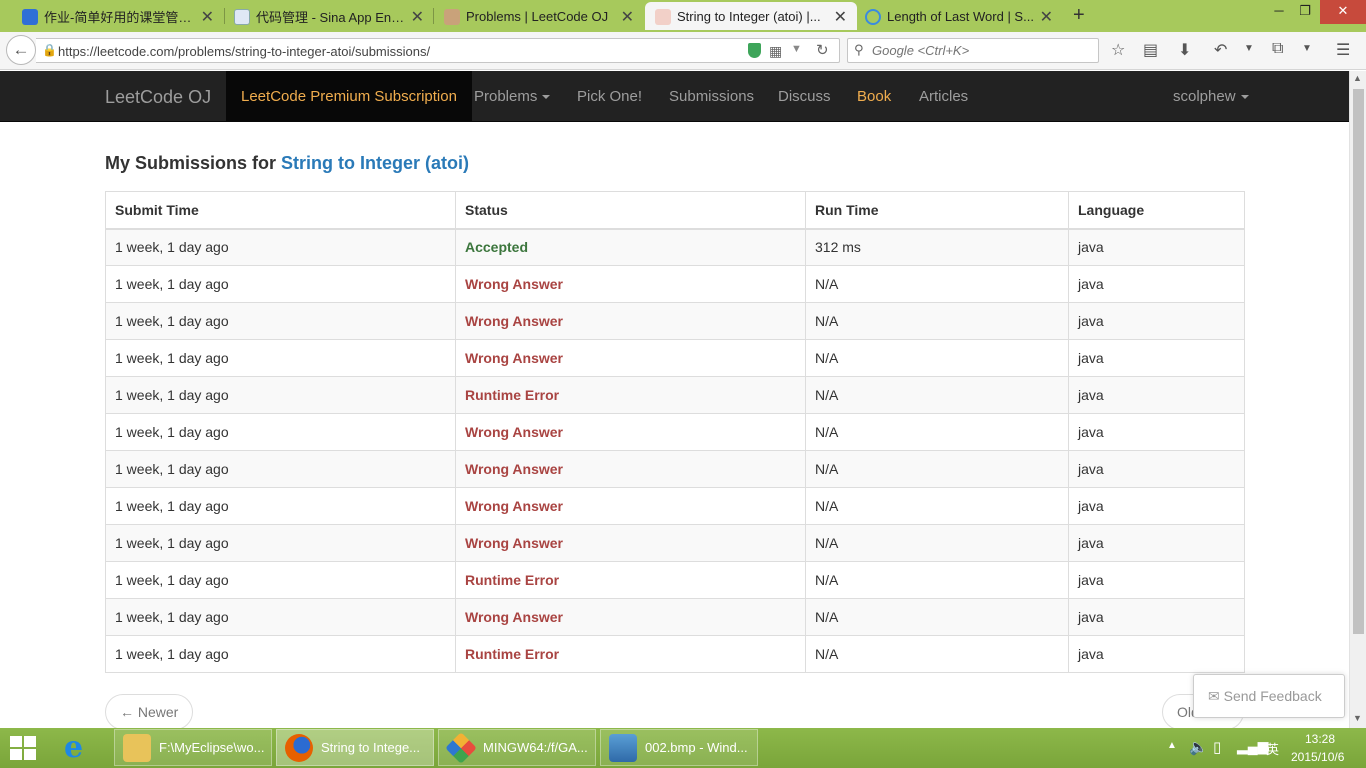 The image size is (1366, 768). I want to click on bookmark-star-icon: ☆, so click(1118, 50).